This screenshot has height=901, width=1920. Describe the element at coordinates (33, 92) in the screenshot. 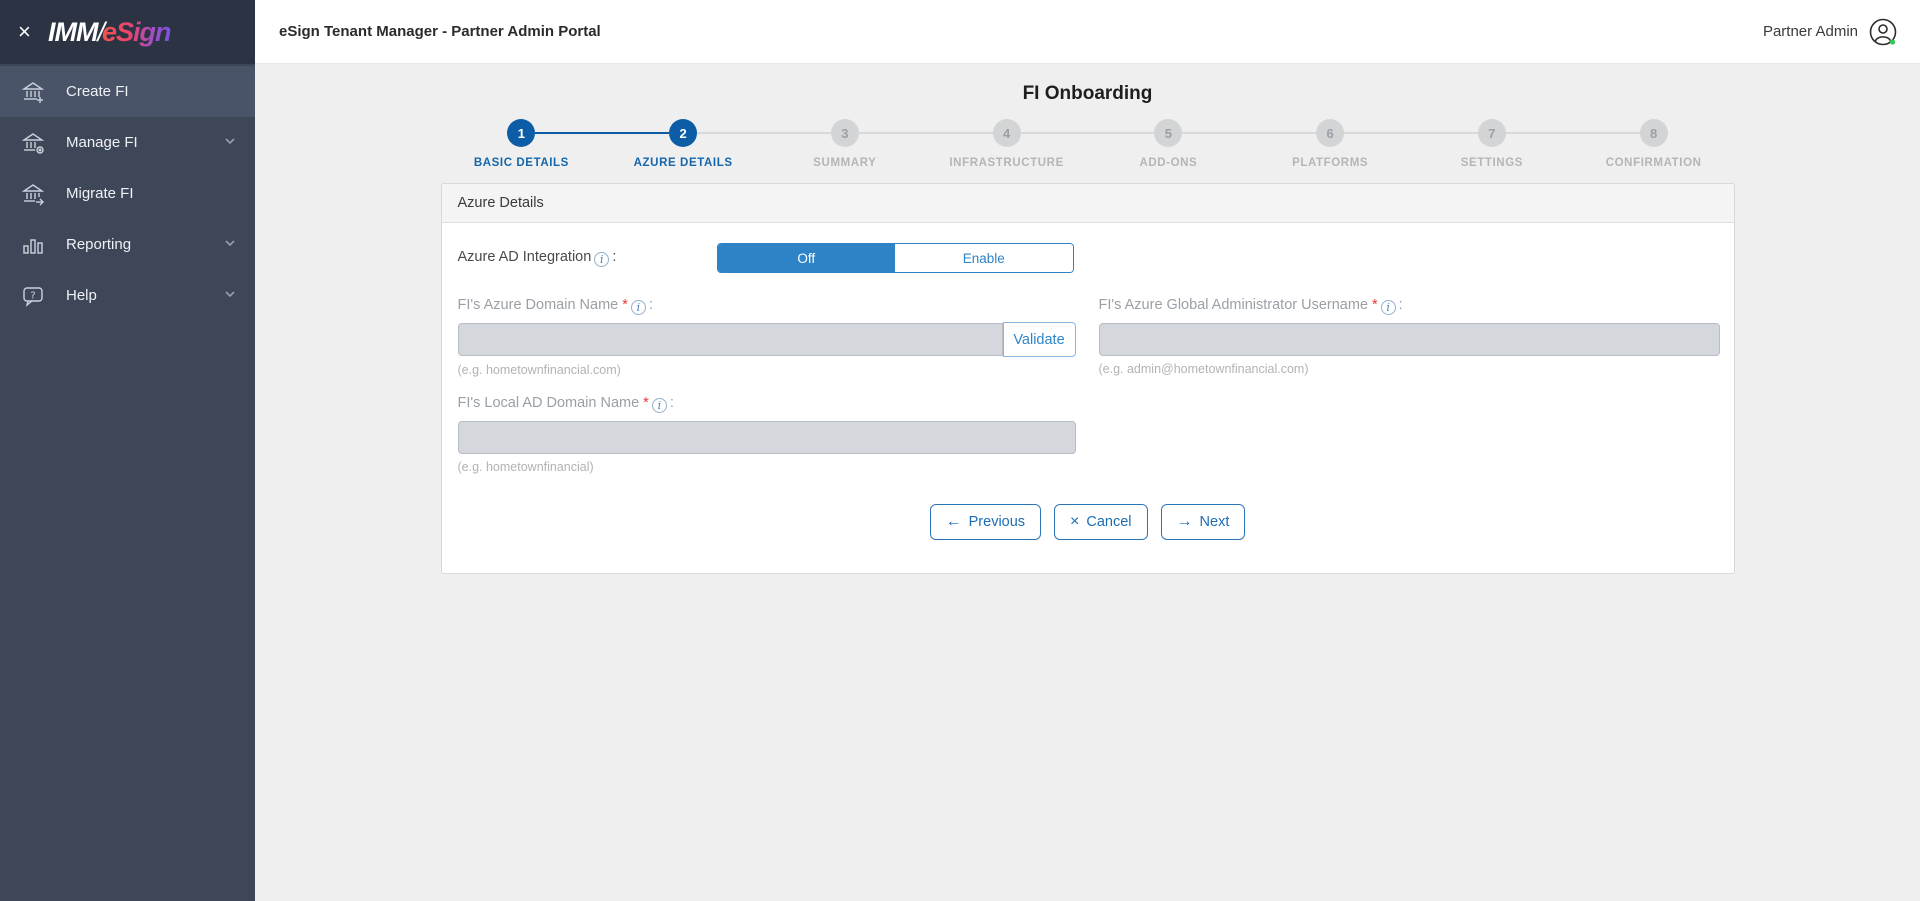

I see `bank-plus-icon` at that location.